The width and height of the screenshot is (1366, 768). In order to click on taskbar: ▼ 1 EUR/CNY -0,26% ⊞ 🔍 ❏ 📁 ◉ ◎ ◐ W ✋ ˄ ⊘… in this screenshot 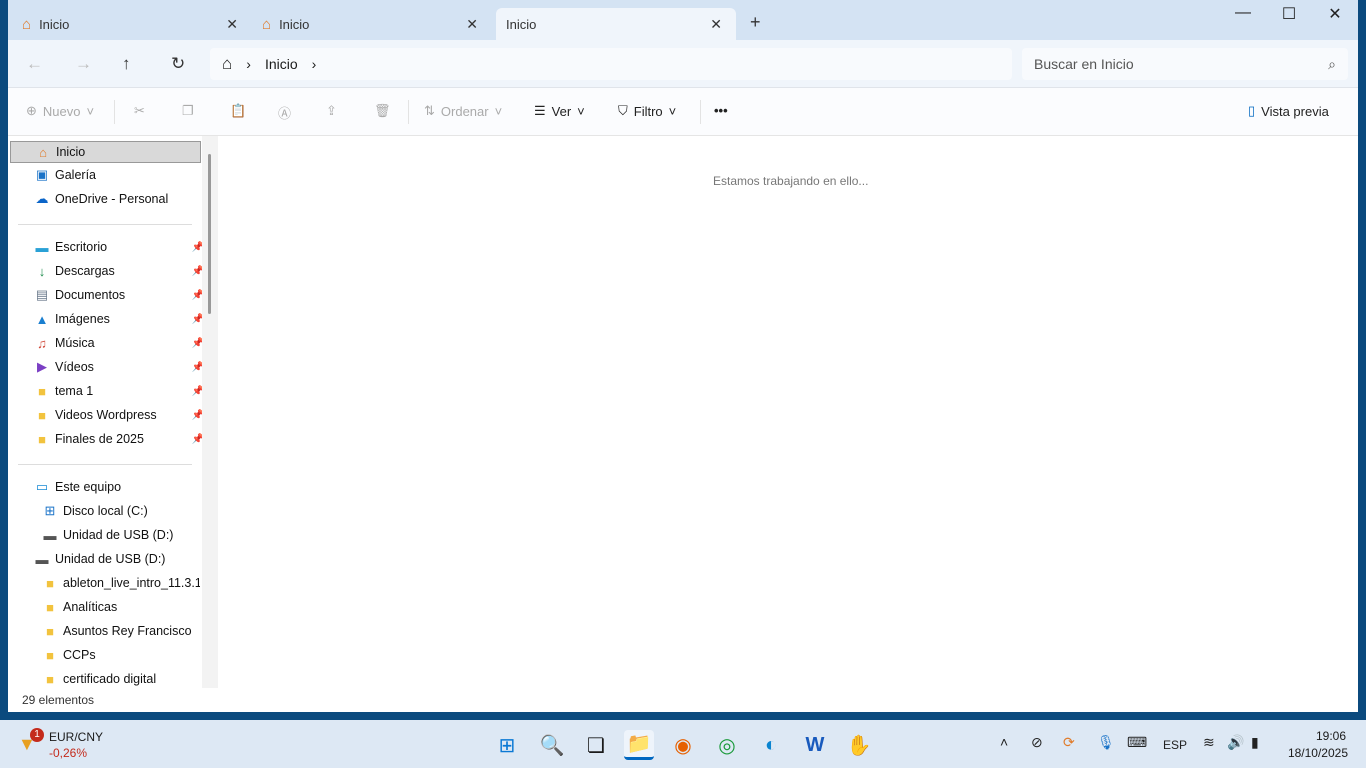, I will do `click(683, 744)`.